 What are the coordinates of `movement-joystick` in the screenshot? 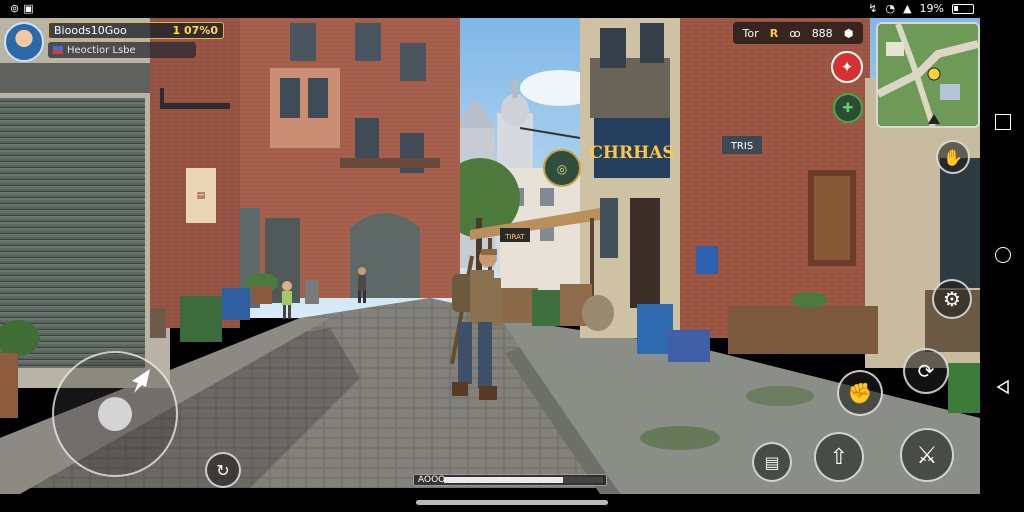 It's located at (115, 414).